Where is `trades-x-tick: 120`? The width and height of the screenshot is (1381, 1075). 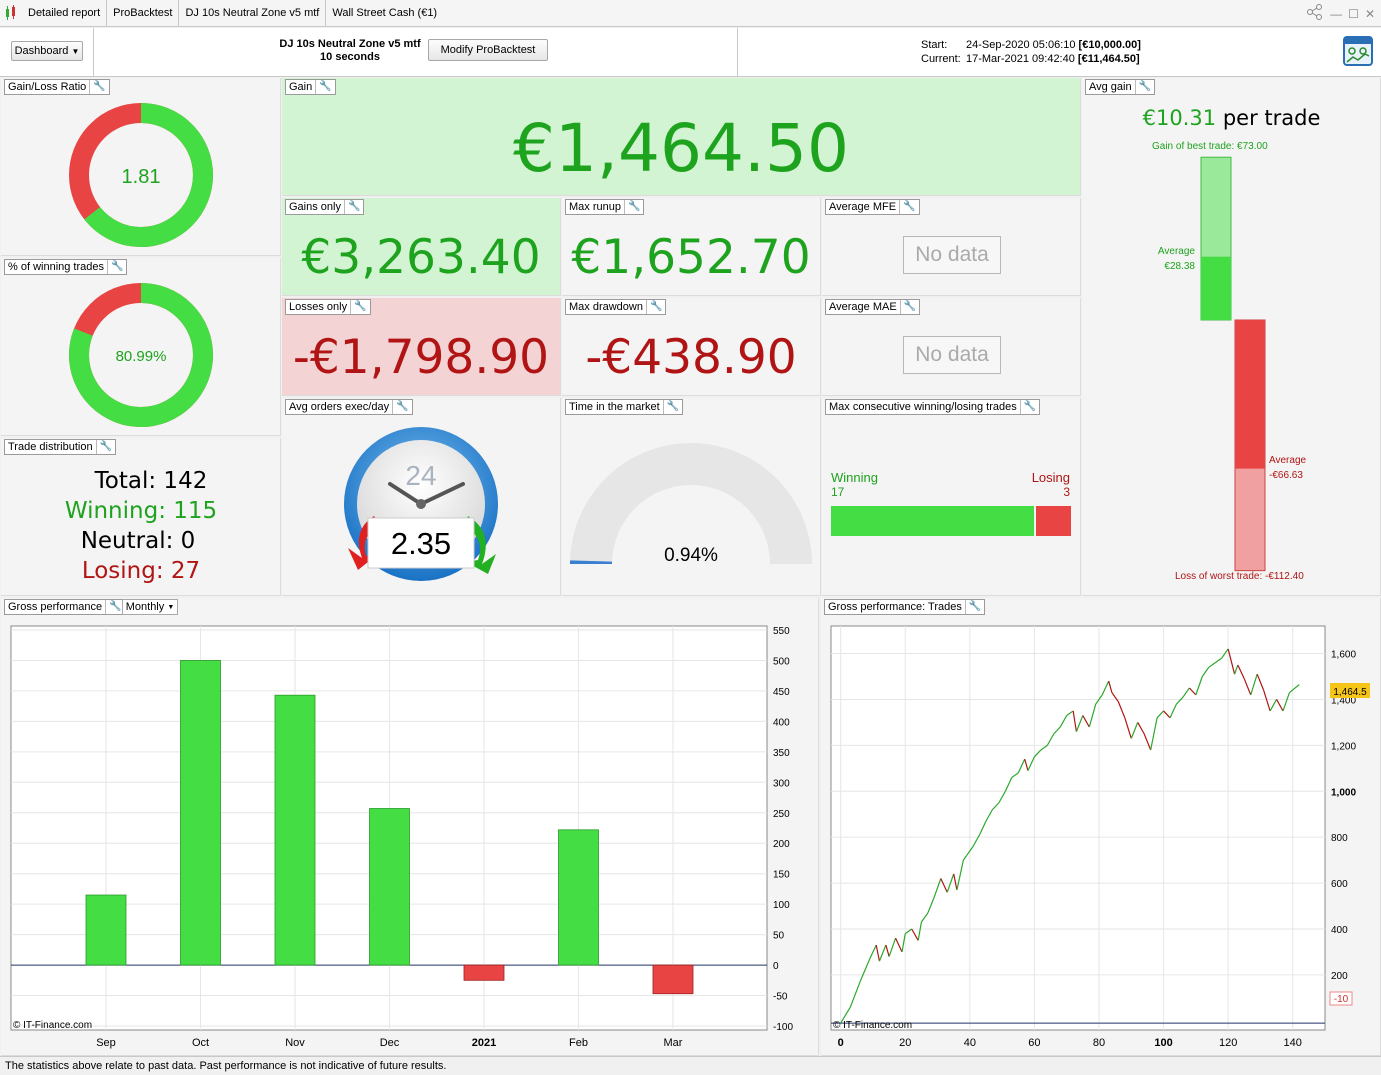
trades-x-tick: 120 is located at coordinates (1228, 1043).